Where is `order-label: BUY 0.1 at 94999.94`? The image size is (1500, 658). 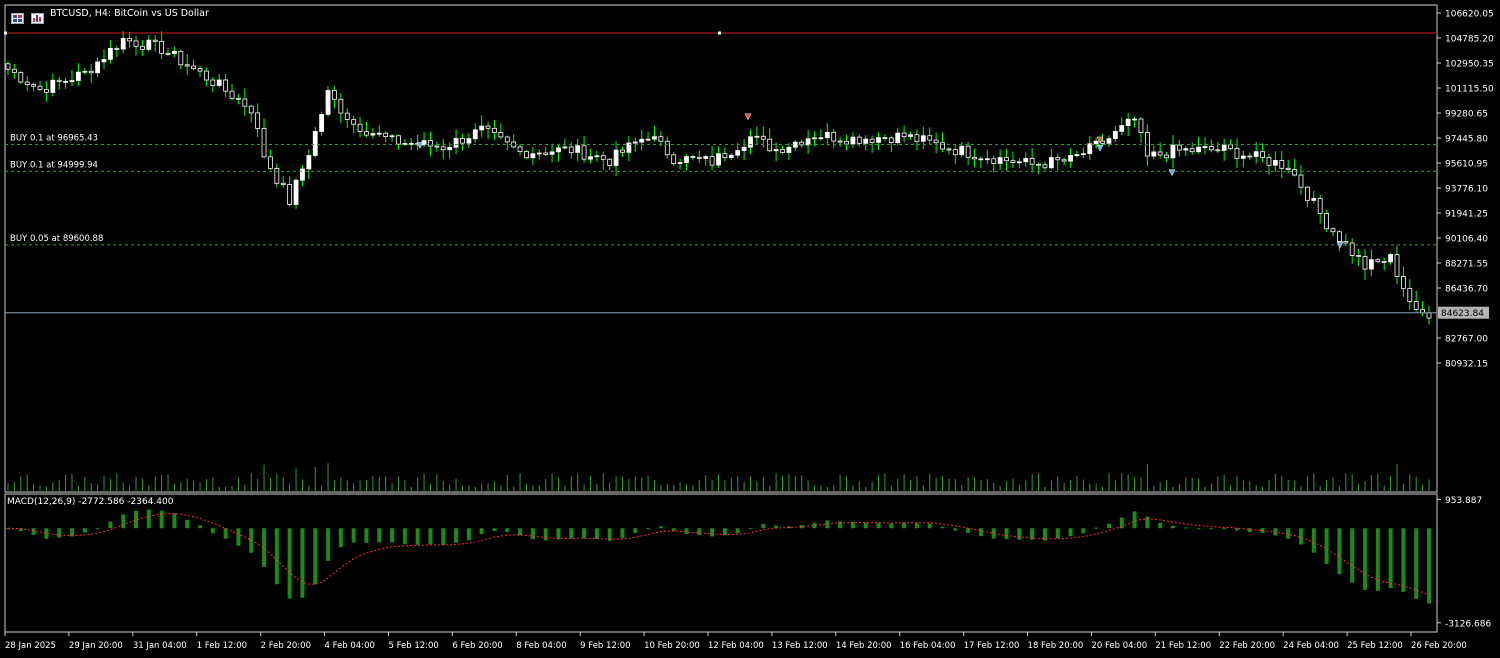
order-label: BUY 0.1 at 94999.94 is located at coordinates (54, 165).